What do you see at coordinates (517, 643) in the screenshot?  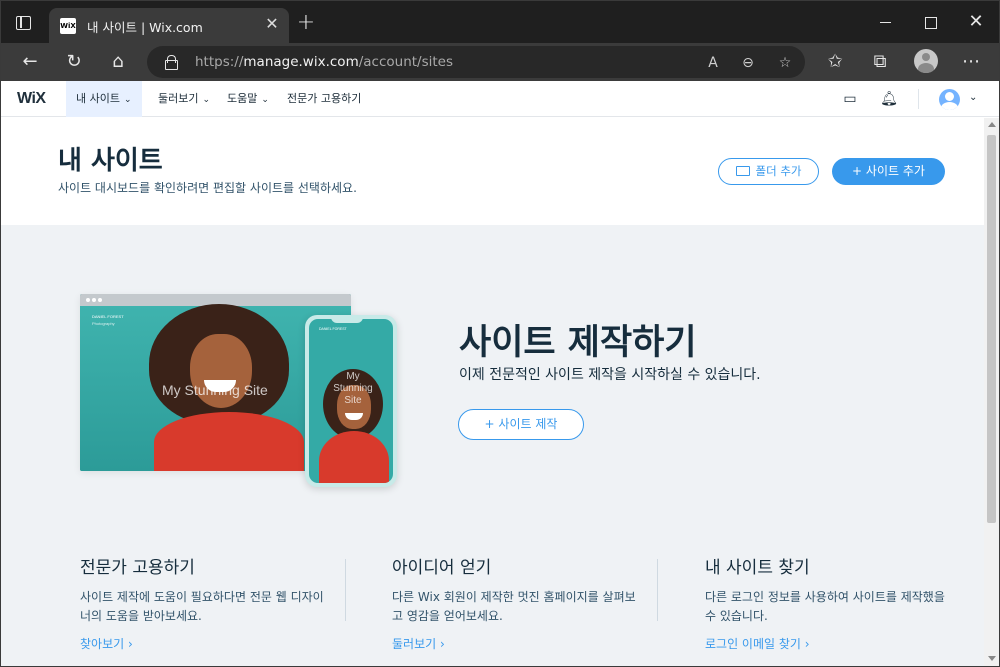 I see `explore-link: 둘러보기 ›` at bounding box center [517, 643].